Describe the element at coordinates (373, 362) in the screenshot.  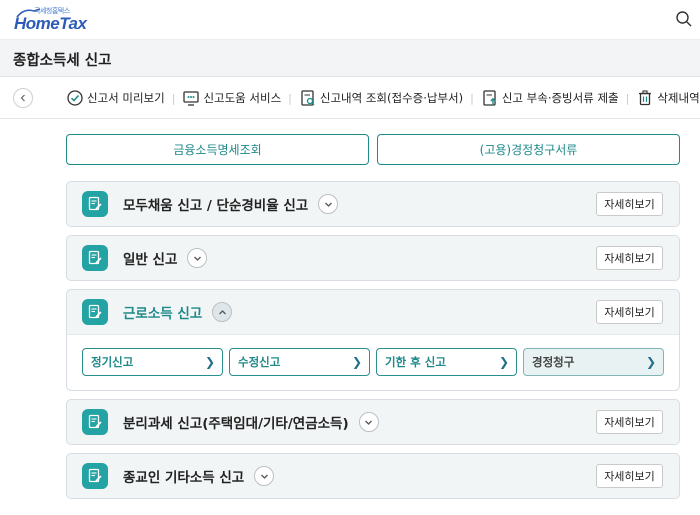
I see `section-sub-options: 정기신고 ❯ 수정신고 ❯ 기한 후 신고 ❯ 경정청구 ❯` at that location.